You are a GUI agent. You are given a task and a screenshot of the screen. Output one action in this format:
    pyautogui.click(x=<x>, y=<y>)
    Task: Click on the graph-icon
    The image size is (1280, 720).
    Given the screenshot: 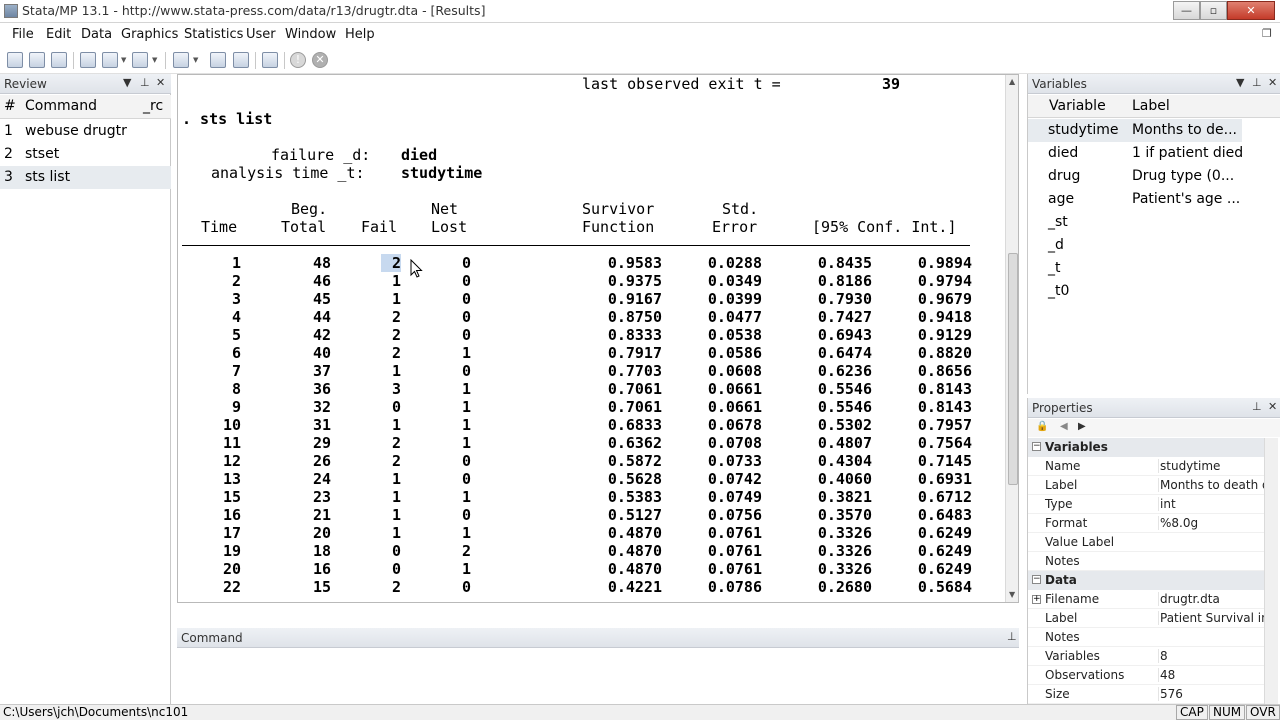 What is the action you would take?
    pyautogui.click(x=140, y=60)
    